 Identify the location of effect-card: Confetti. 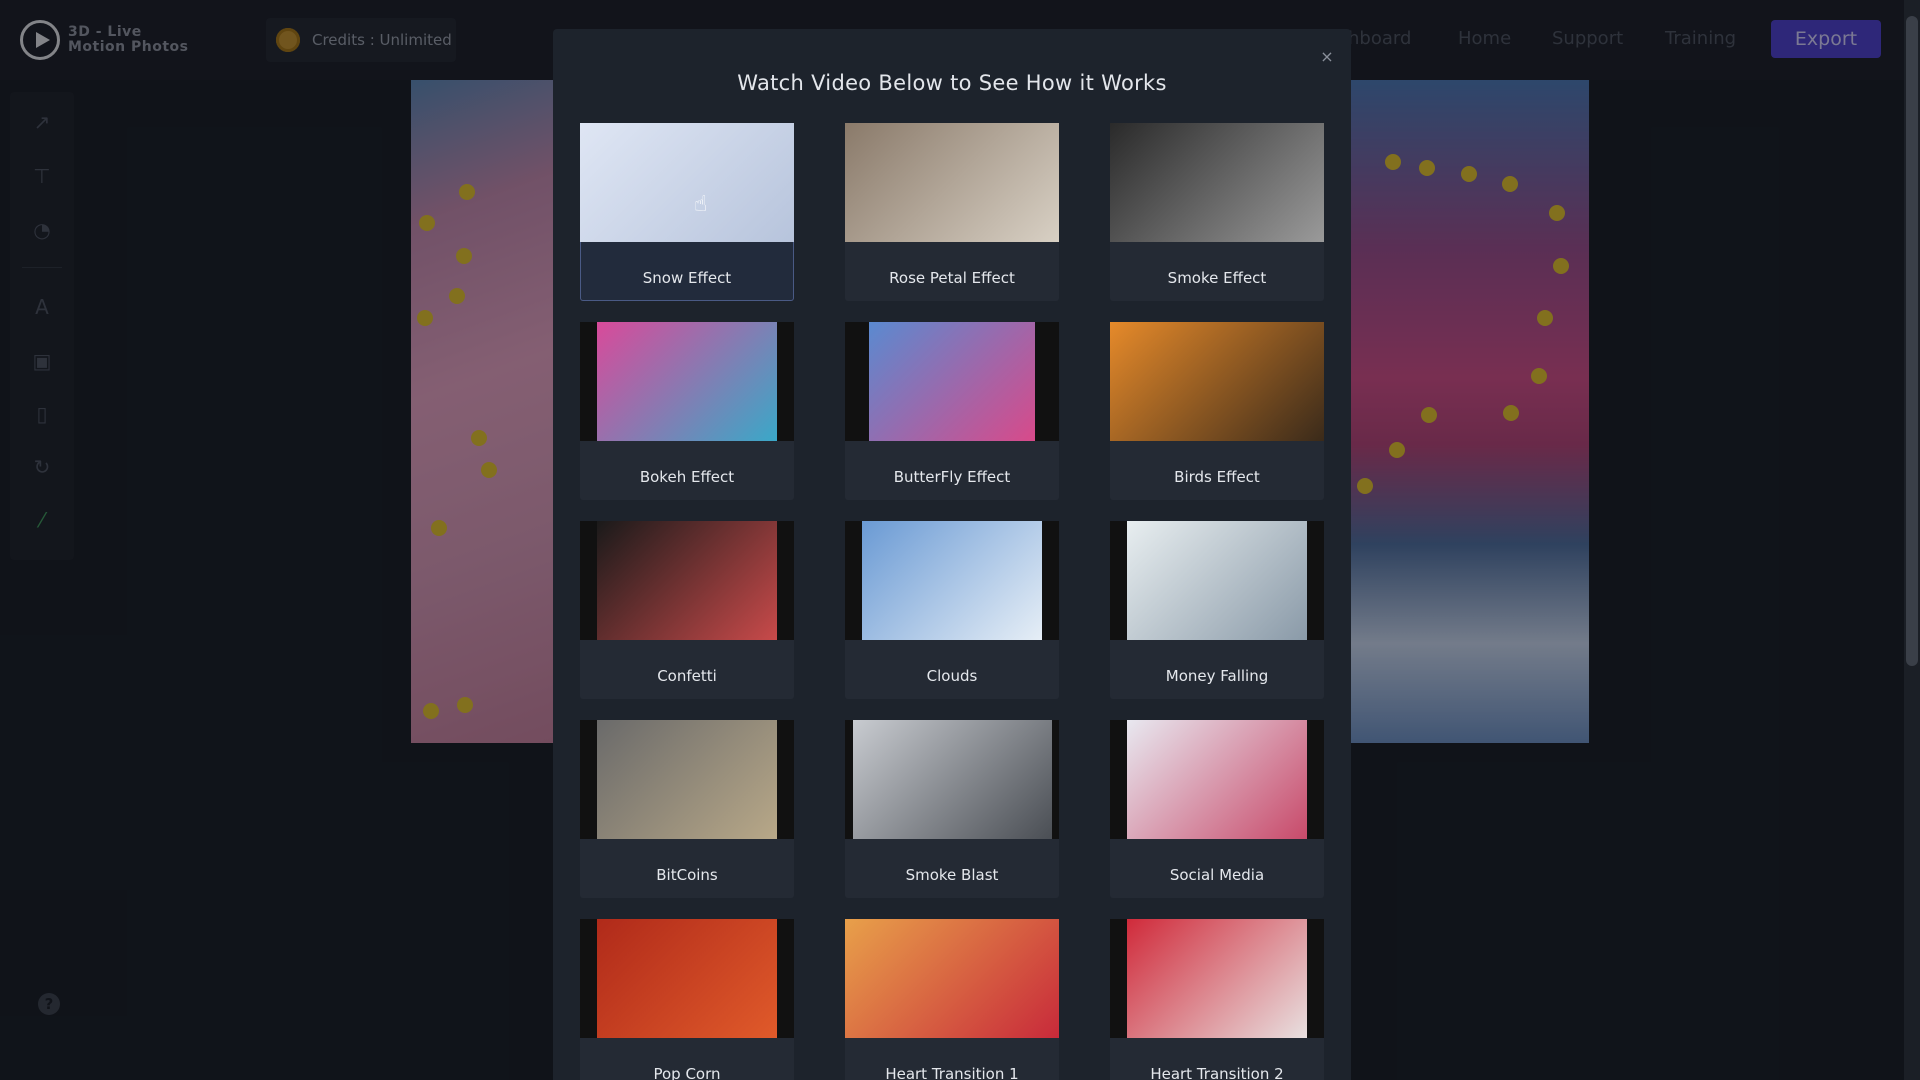
(687, 610).